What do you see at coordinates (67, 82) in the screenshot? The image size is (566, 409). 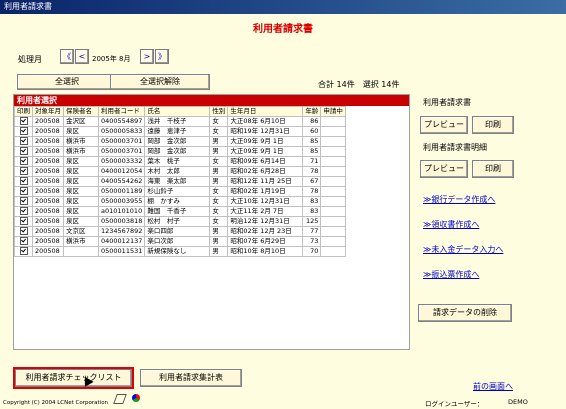 I see `select-all-button: 全選択` at bounding box center [67, 82].